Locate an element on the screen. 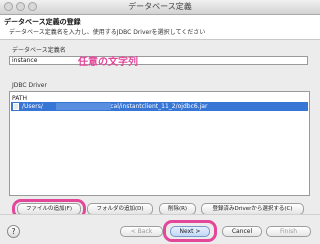  db-name-input is located at coordinates (158, 60).